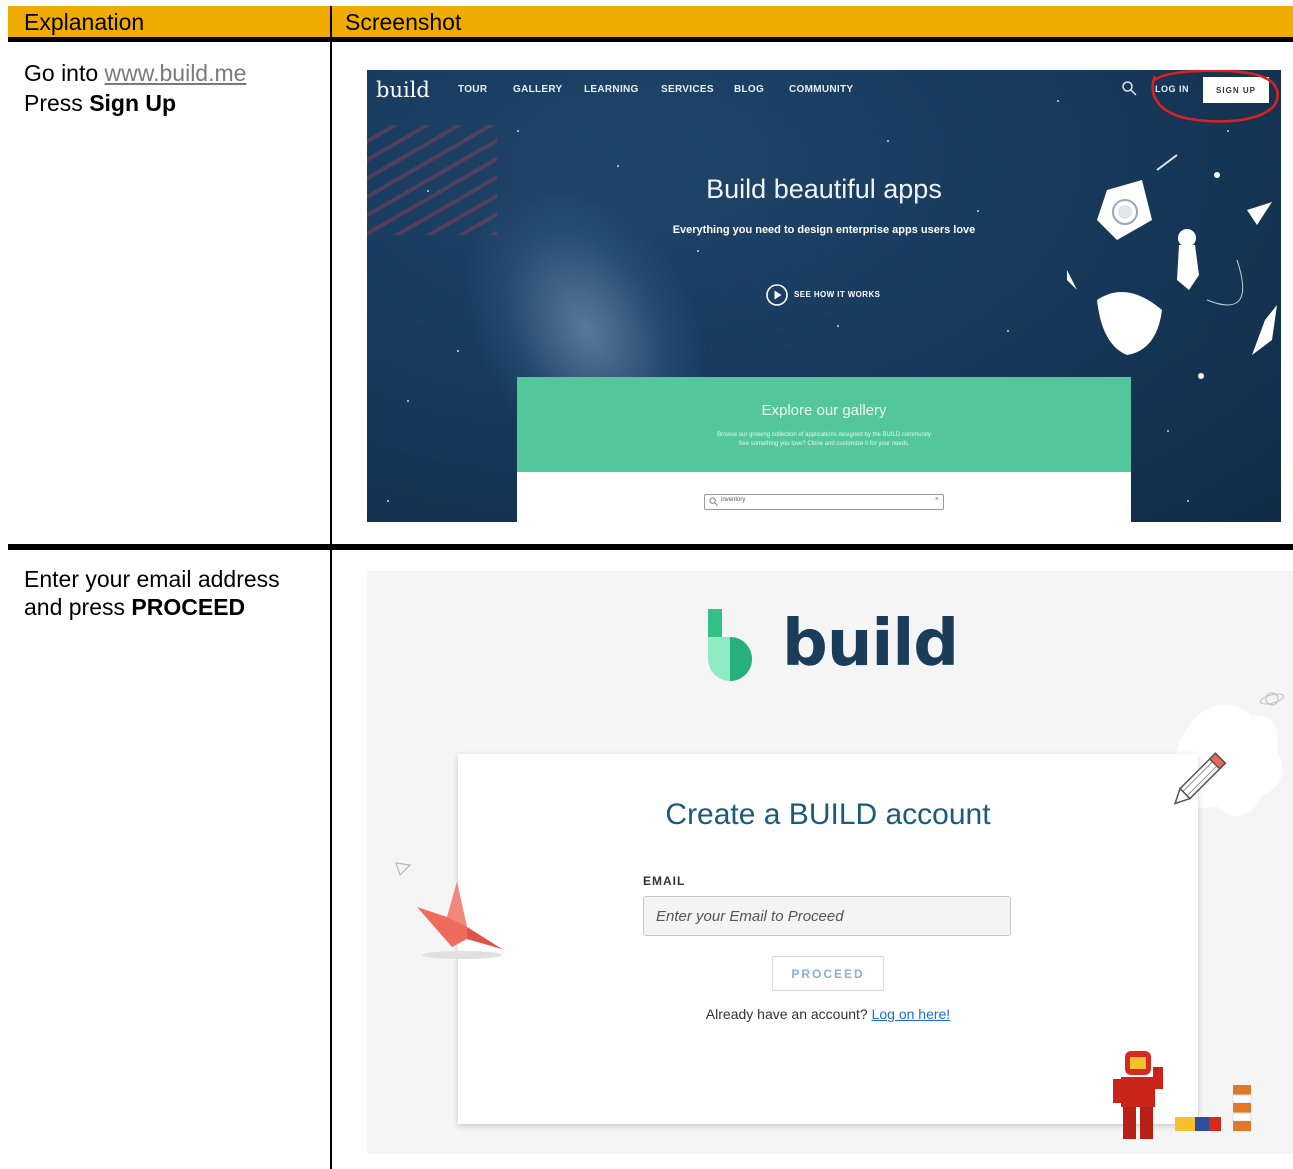  What do you see at coordinates (403, 22) in the screenshot?
I see `column-header-screenshot: Screenshot` at bounding box center [403, 22].